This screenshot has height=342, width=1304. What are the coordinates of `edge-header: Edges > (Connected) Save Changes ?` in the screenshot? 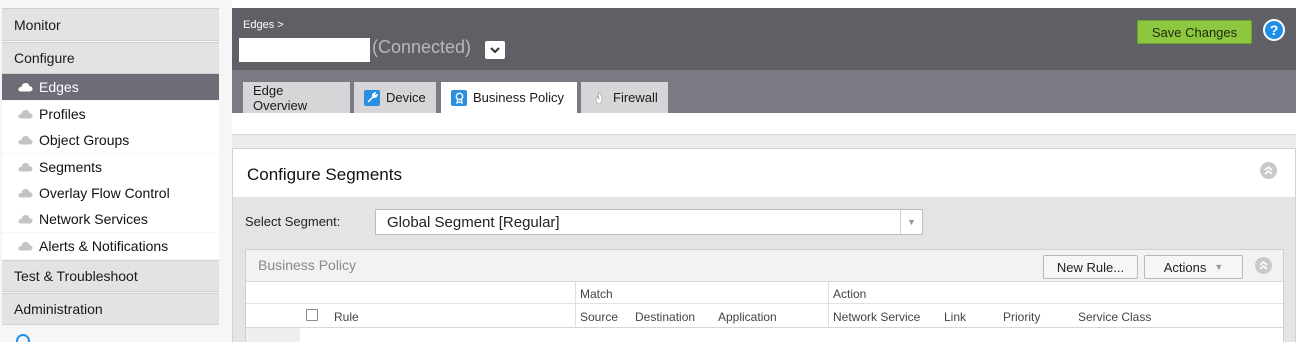 It's located at (764, 39).